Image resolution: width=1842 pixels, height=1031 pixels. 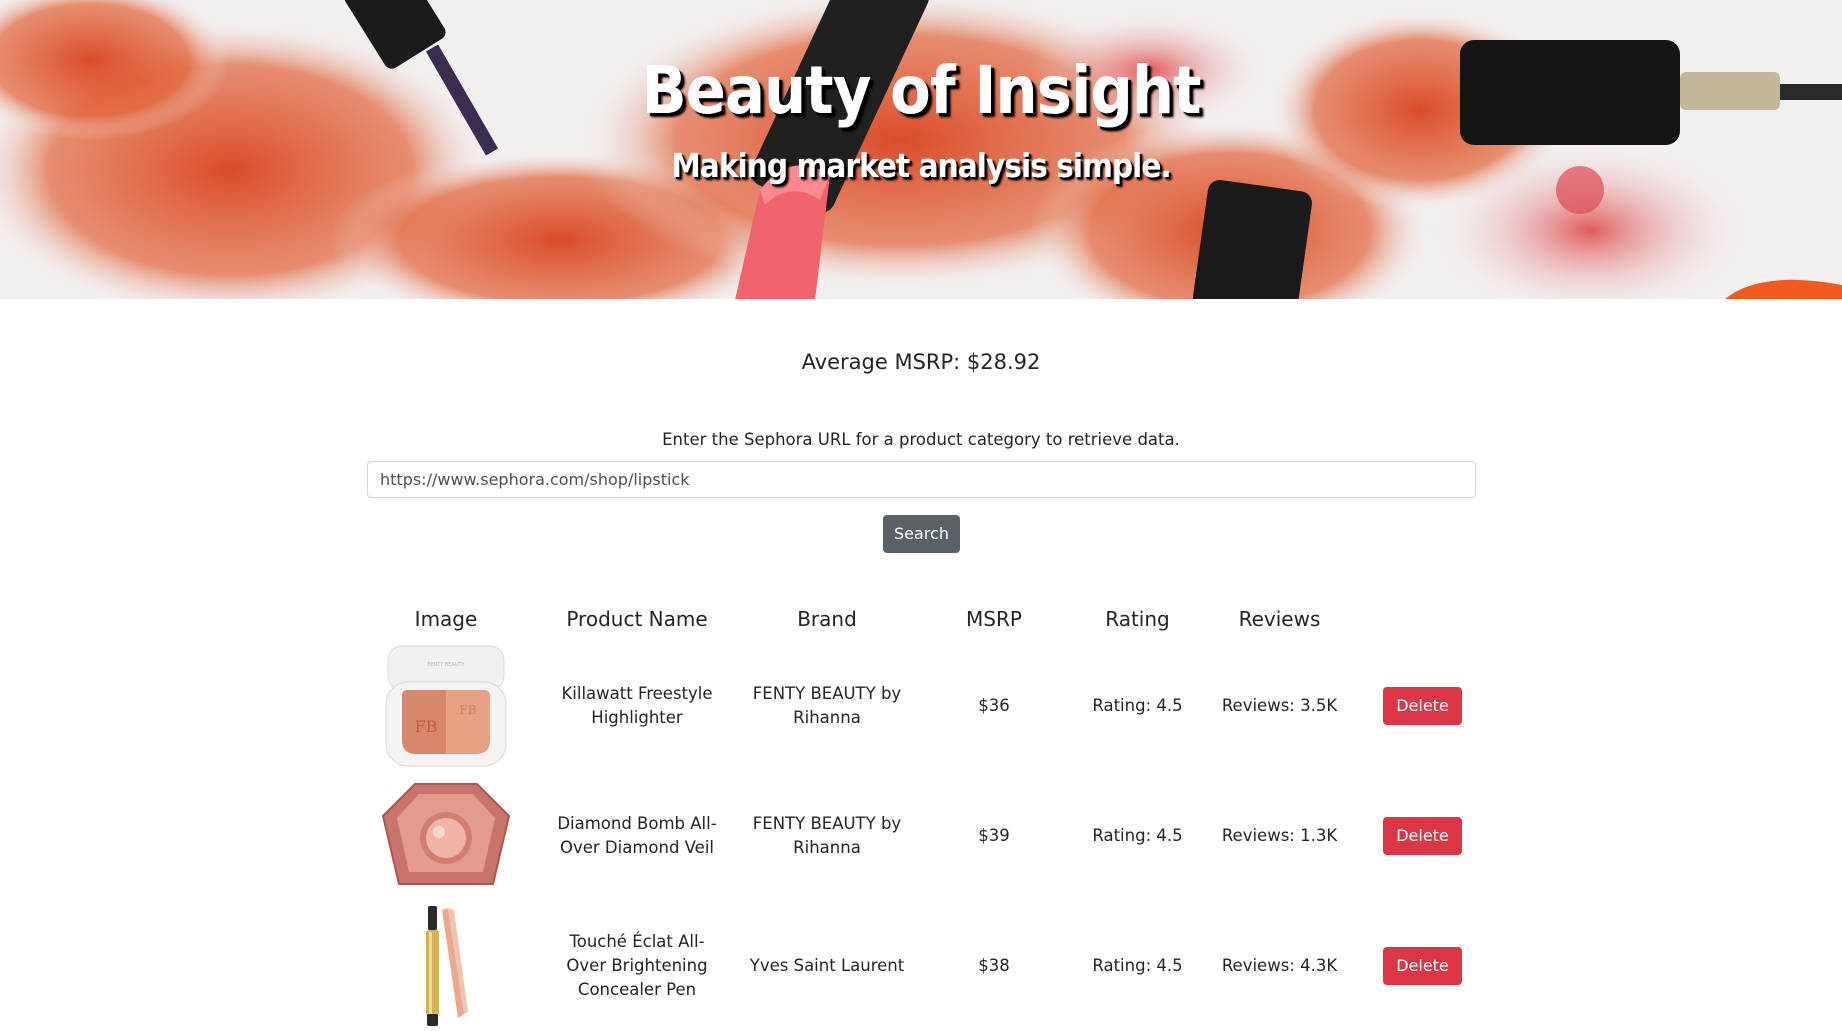 I want to click on site-title: Beauty of Insight, so click(x=921, y=90).